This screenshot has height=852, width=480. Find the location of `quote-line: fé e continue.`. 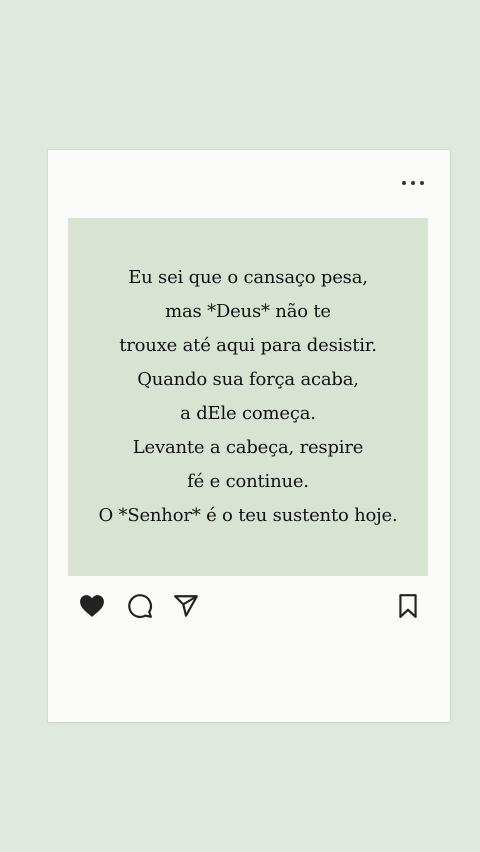

quote-line: fé e continue. is located at coordinates (248, 481).